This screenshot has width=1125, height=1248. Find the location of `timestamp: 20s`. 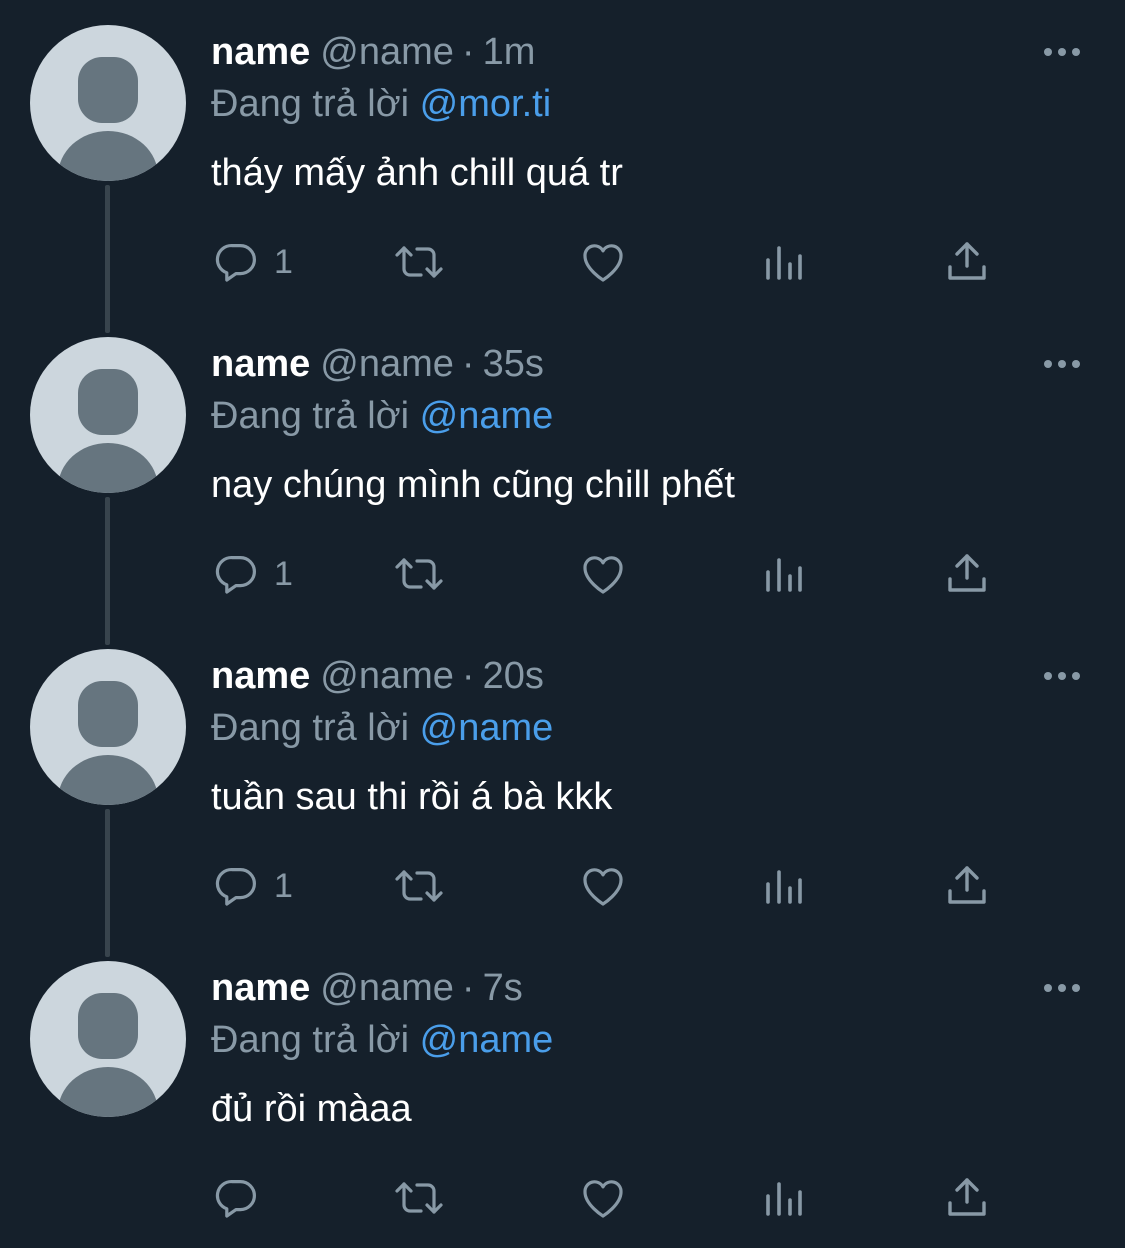

timestamp: 20s is located at coordinates (513, 676).